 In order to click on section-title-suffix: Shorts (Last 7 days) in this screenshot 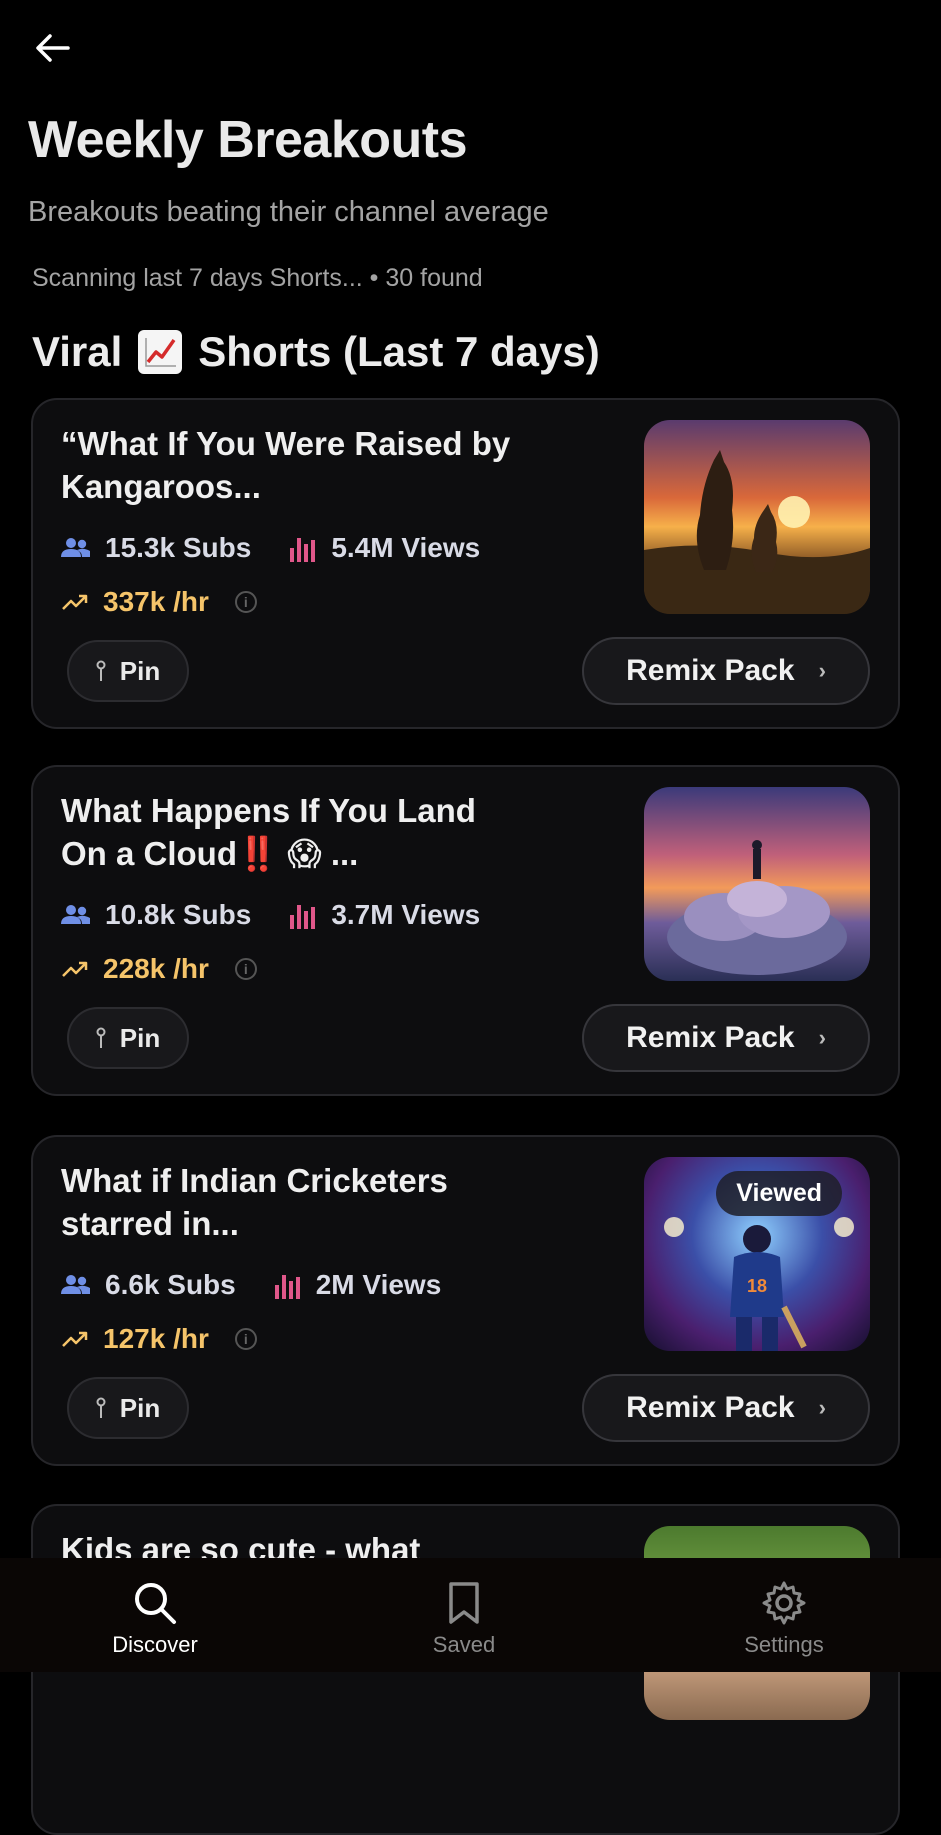, I will do `click(399, 351)`.